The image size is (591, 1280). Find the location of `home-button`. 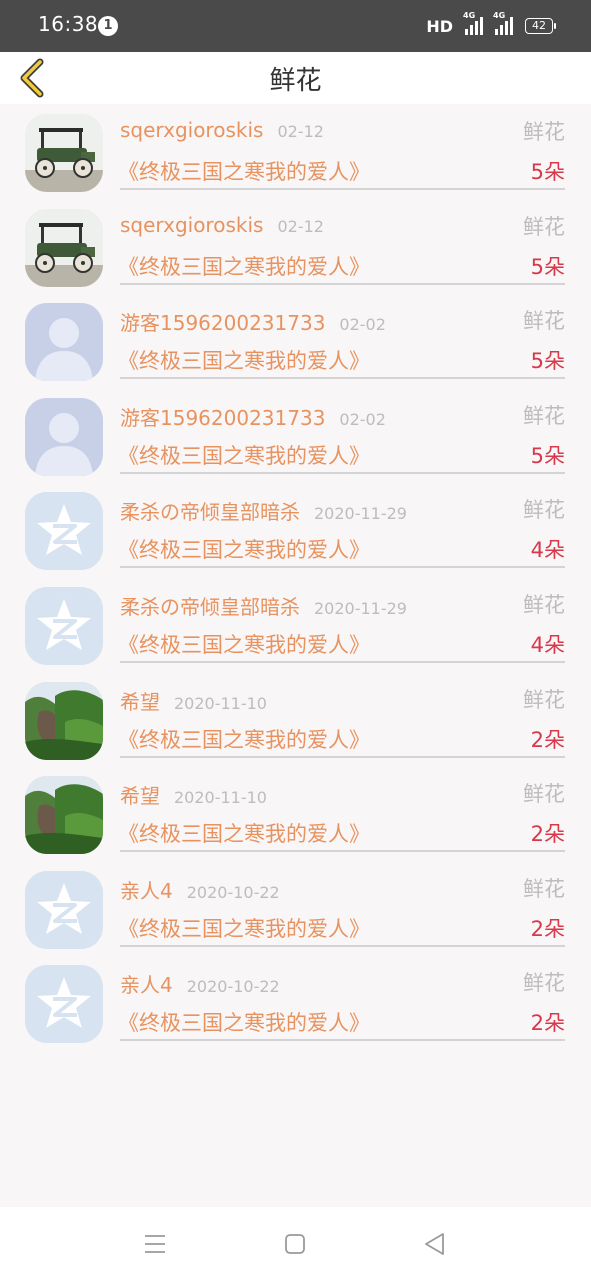

home-button is located at coordinates (295, 1244).